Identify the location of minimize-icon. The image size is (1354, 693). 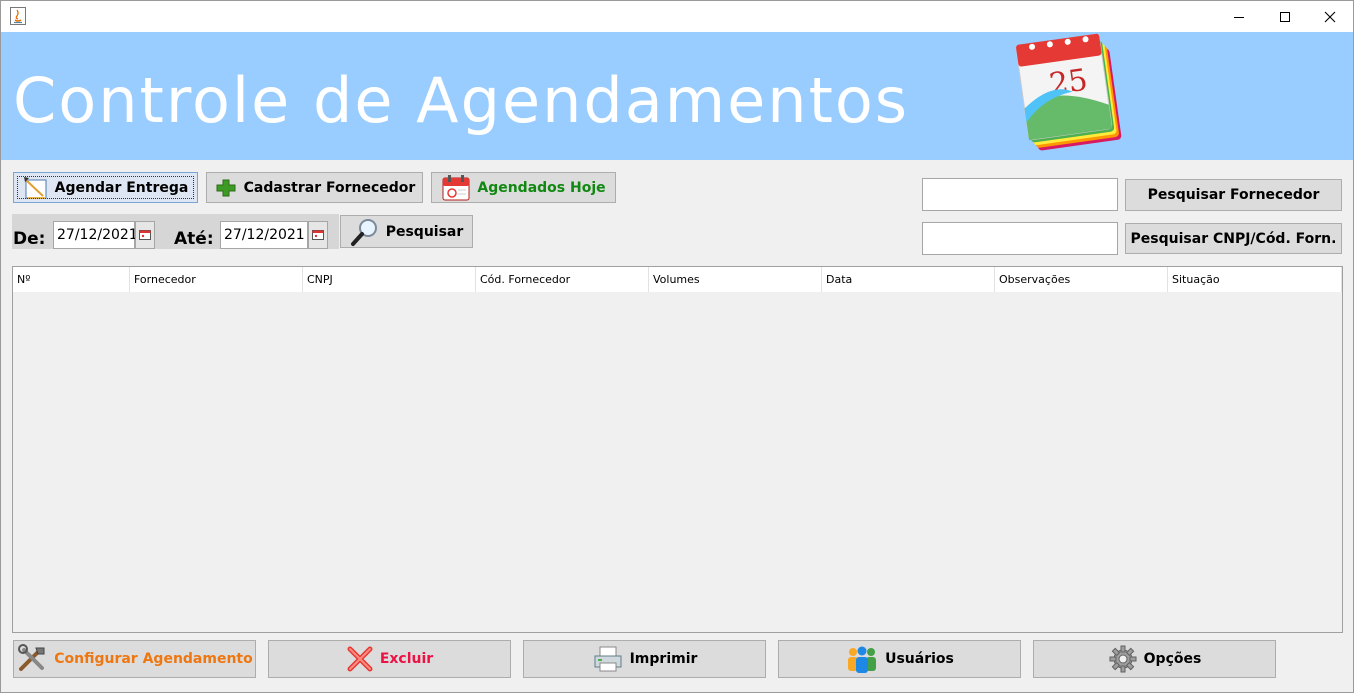
(1239, 17).